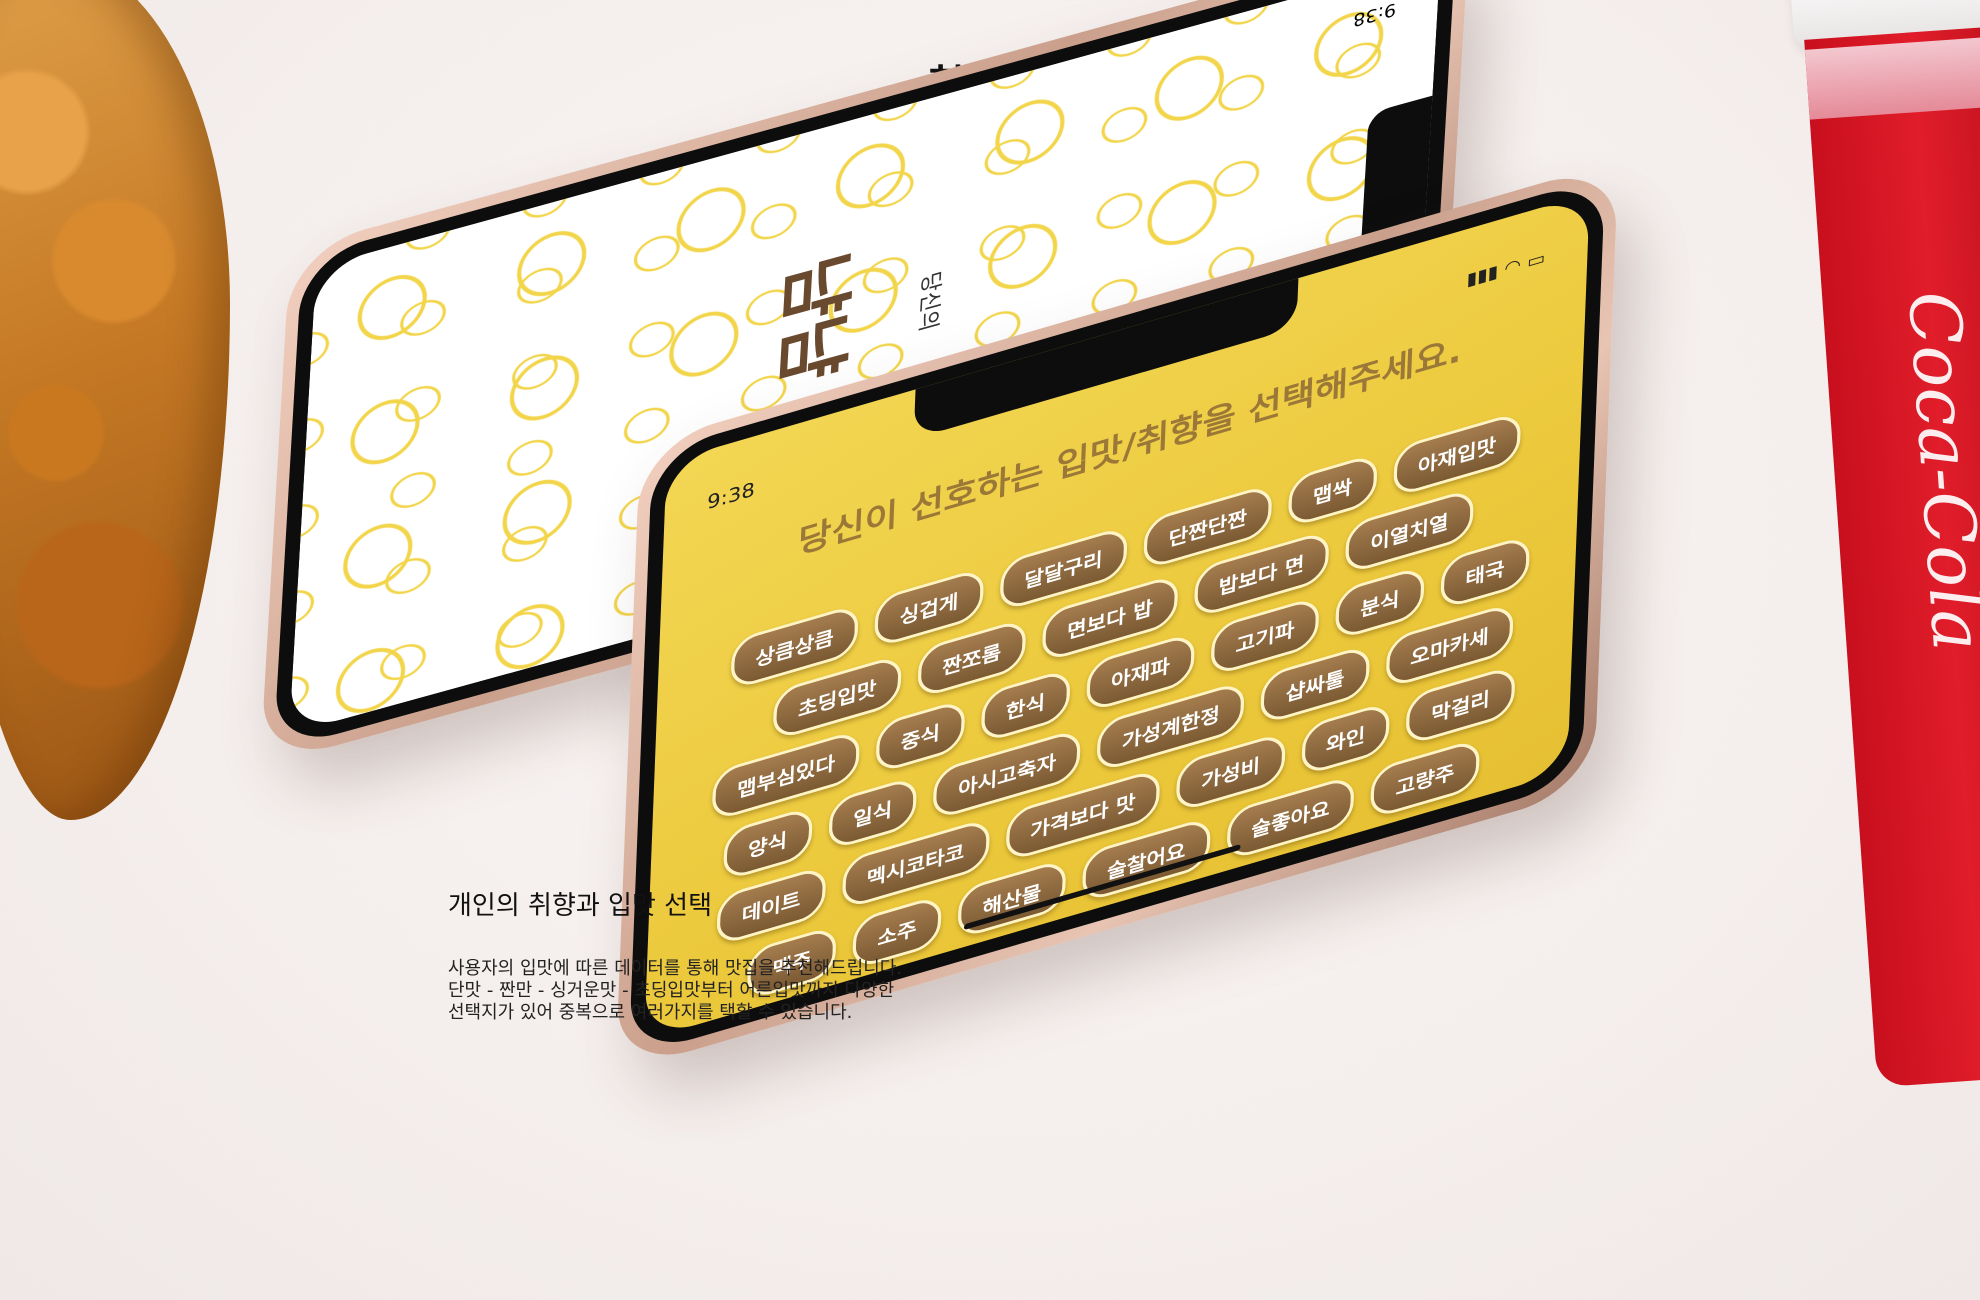  Describe the element at coordinates (650, 1012) in the screenshot. I see `feature-line: 선택지가 있어 중복으로 여러가지를 택할 수 있습니다.` at that location.